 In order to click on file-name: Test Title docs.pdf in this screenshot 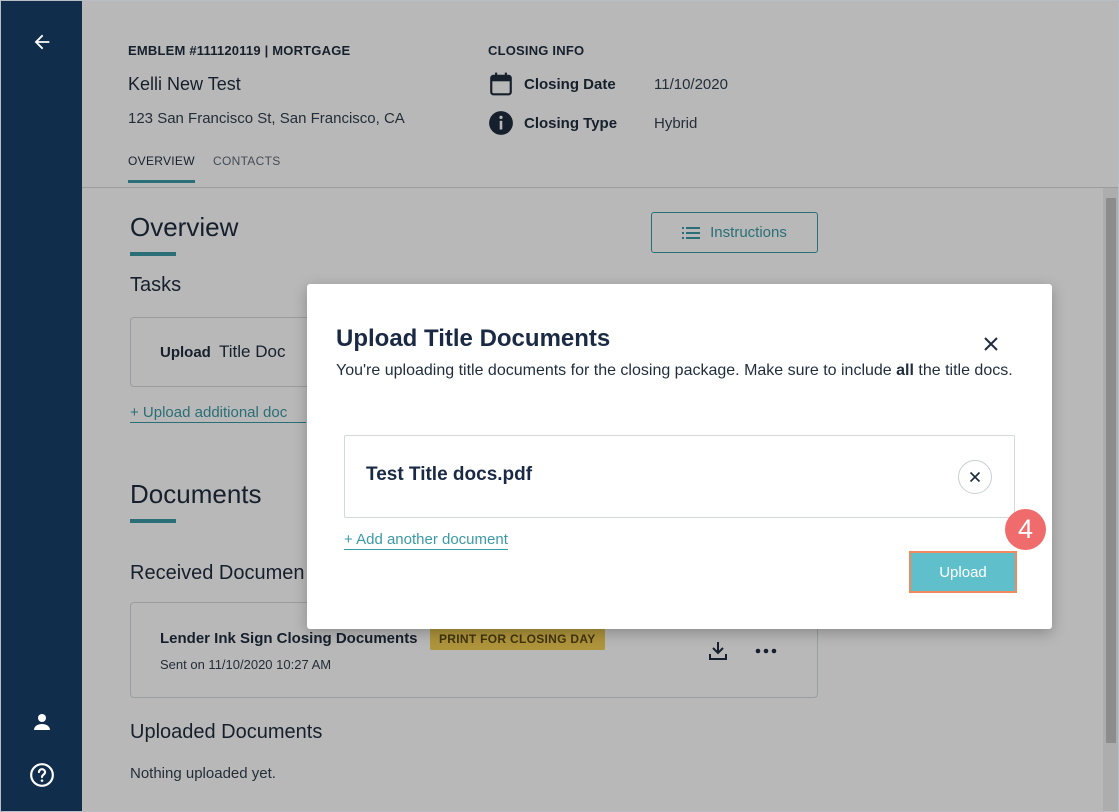, I will do `click(449, 474)`.